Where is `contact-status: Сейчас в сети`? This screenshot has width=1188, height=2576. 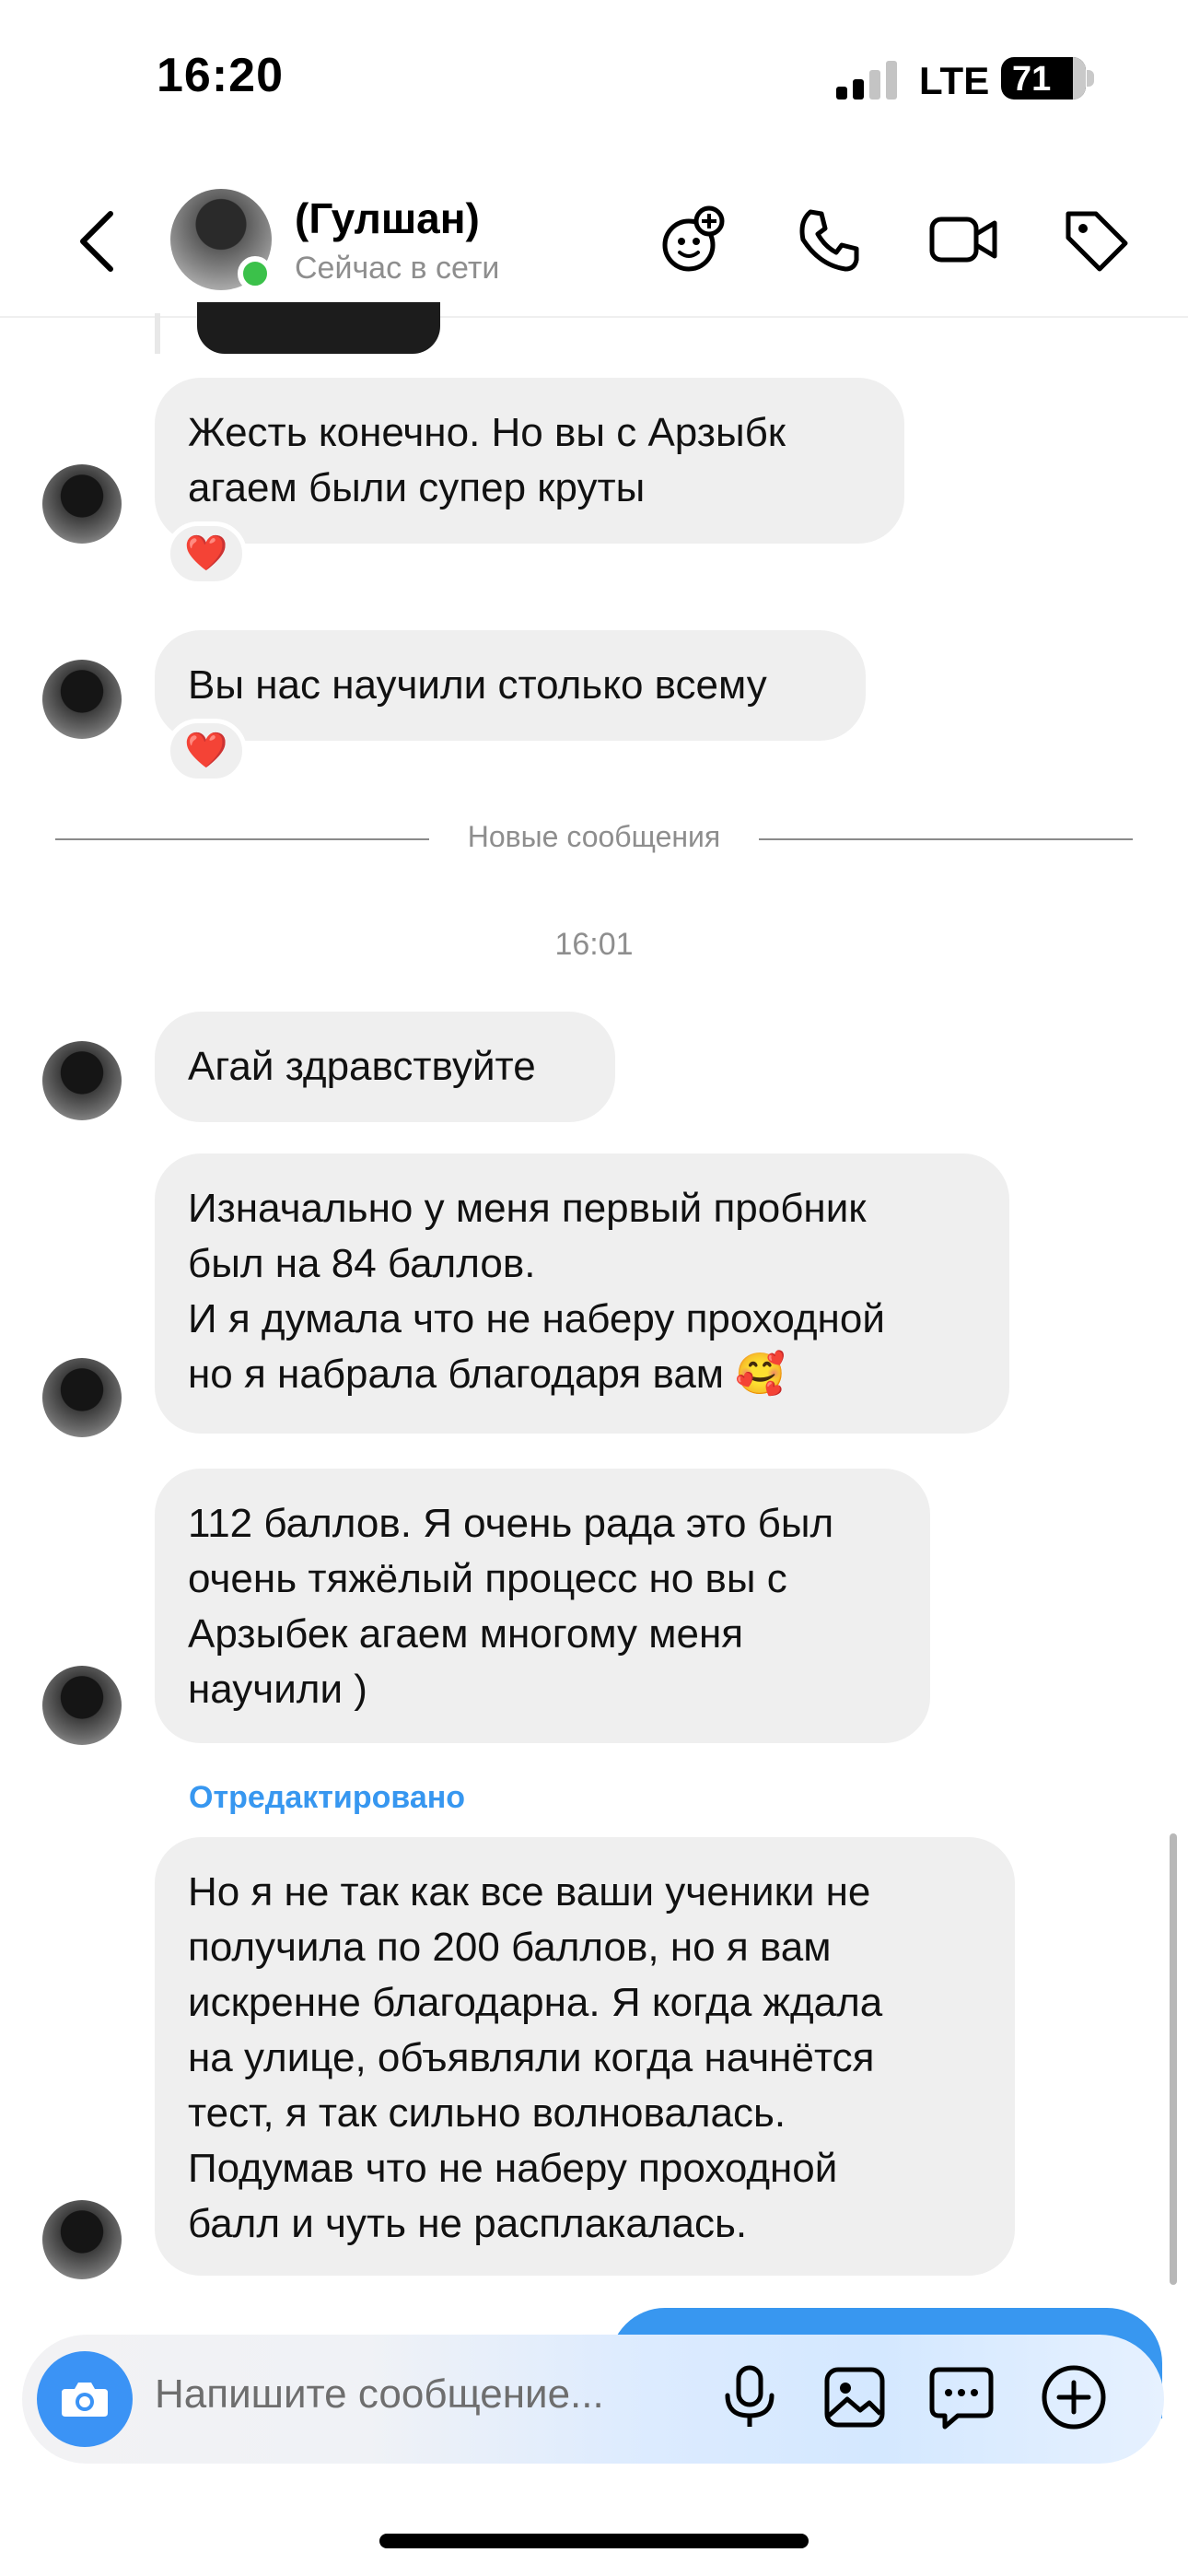 contact-status: Сейчас в сети is located at coordinates (397, 268).